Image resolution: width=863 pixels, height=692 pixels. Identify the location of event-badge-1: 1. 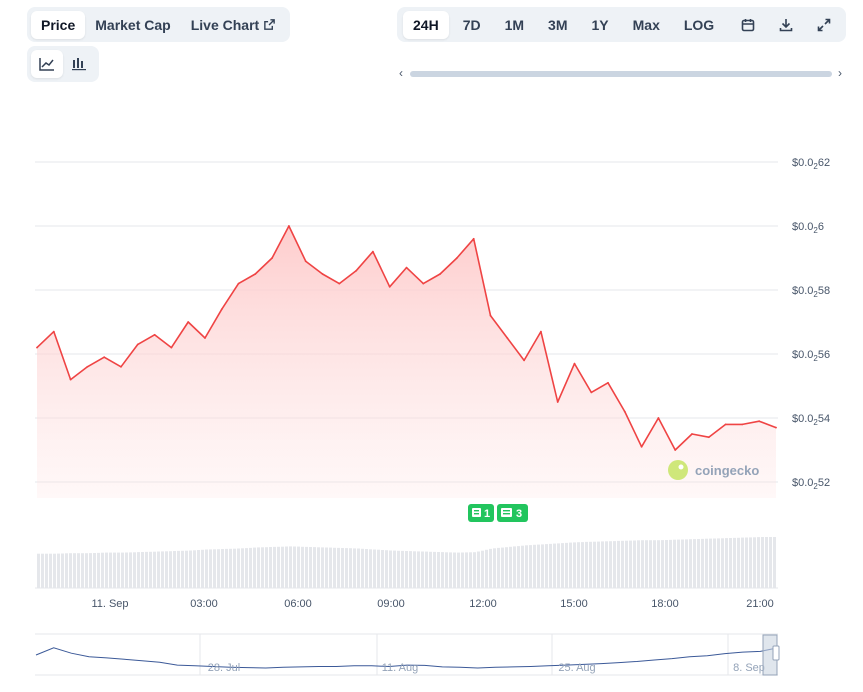
(481, 513).